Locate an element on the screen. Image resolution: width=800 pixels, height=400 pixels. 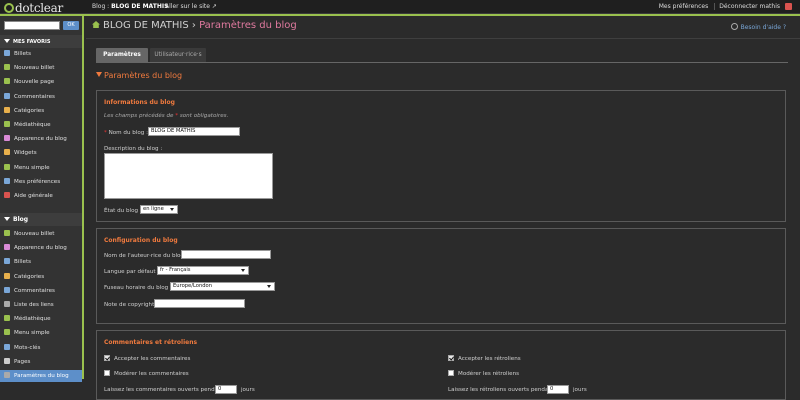
breadcrumb: BLOG DE MATHIS › Paramètres du blog is located at coordinates (194, 25).